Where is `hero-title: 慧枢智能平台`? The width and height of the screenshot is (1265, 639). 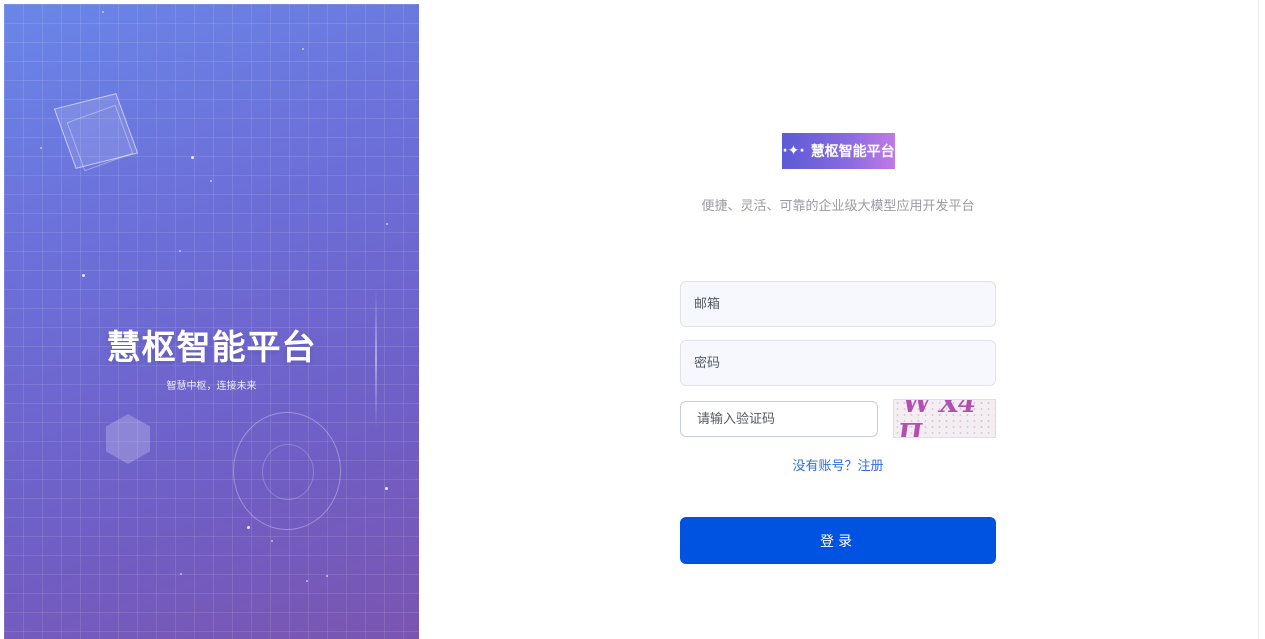
hero-title: 慧枢智能平台 is located at coordinates (211, 348).